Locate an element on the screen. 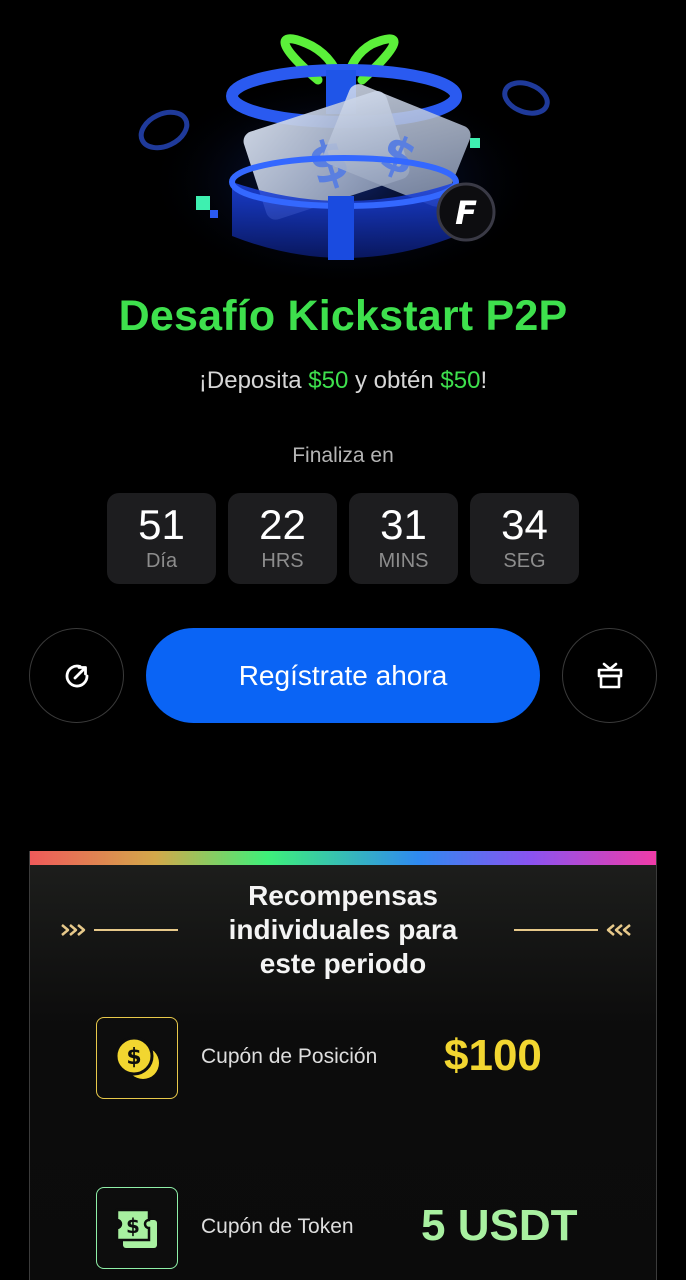 This screenshot has width=686, height=1280. promo-subtitle: ¡Deposita $50 y obtén $50! is located at coordinates (343, 381).